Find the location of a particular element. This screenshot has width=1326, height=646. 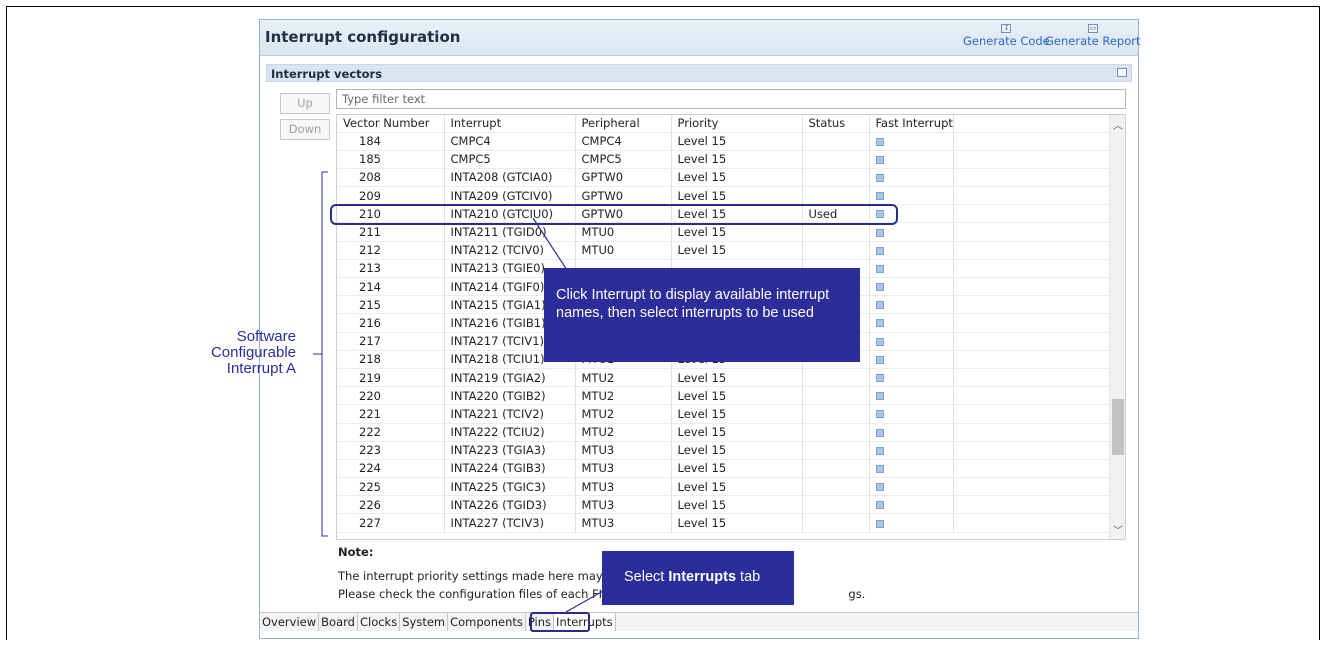

side-label-line-2: Configurable is located at coordinates (253, 352).